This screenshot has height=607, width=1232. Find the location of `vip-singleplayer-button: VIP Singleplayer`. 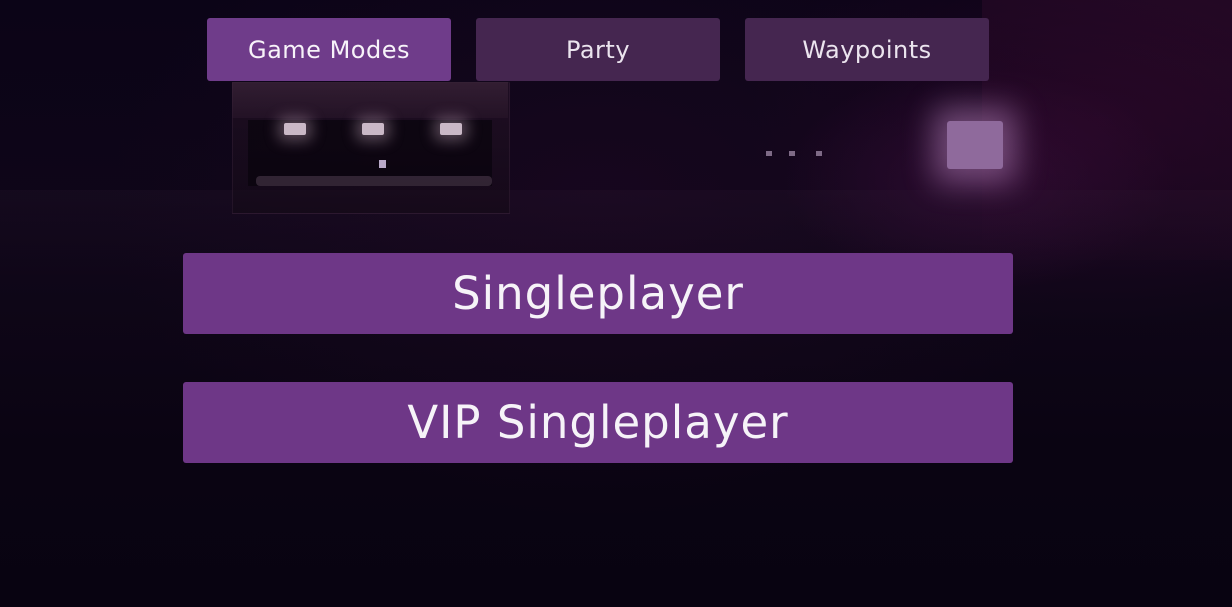

vip-singleplayer-button: VIP Singleplayer is located at coordinates (598, 422).